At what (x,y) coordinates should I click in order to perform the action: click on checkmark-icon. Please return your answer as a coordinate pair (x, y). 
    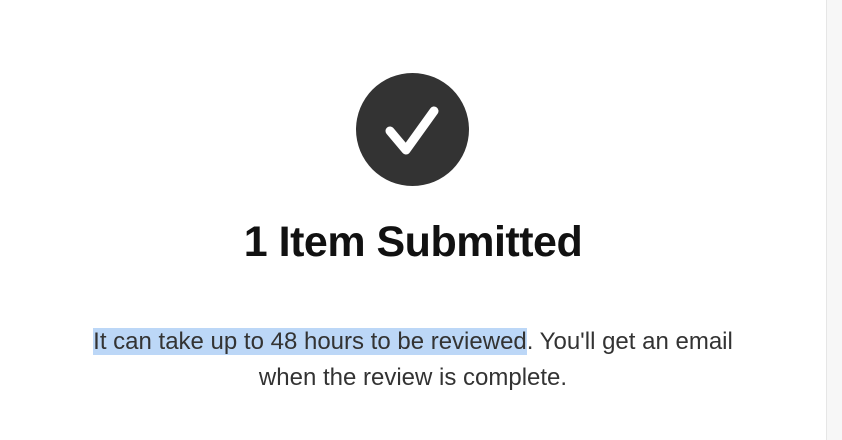
    Looking at the image, I should click on (412, 129).